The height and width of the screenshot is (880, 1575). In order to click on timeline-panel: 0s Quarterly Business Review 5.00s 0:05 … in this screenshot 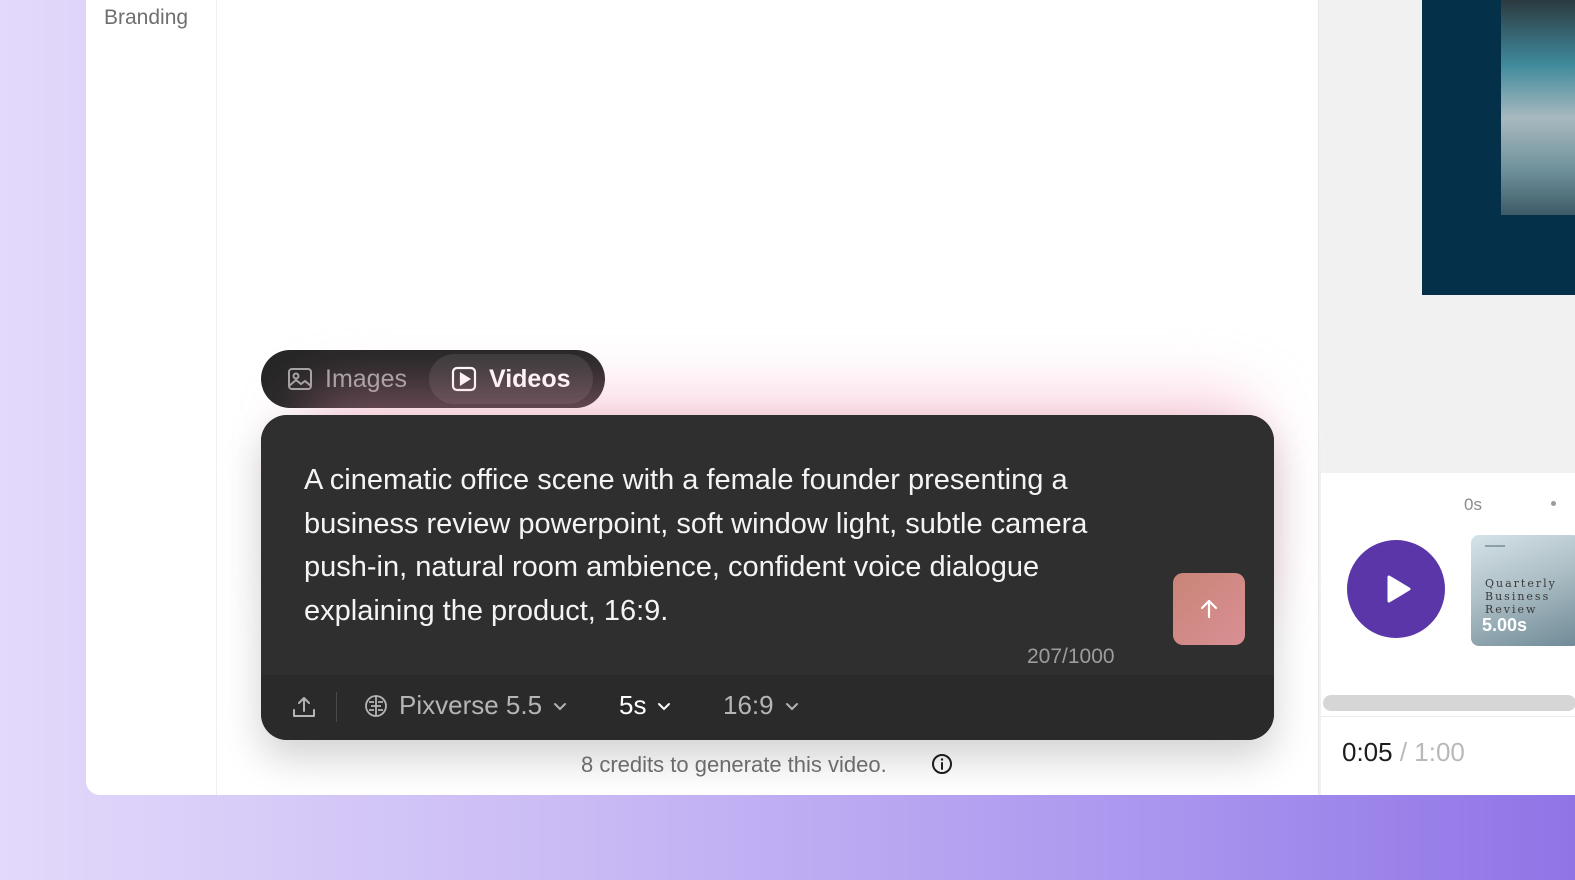, I will do `click(1448, 634)`.